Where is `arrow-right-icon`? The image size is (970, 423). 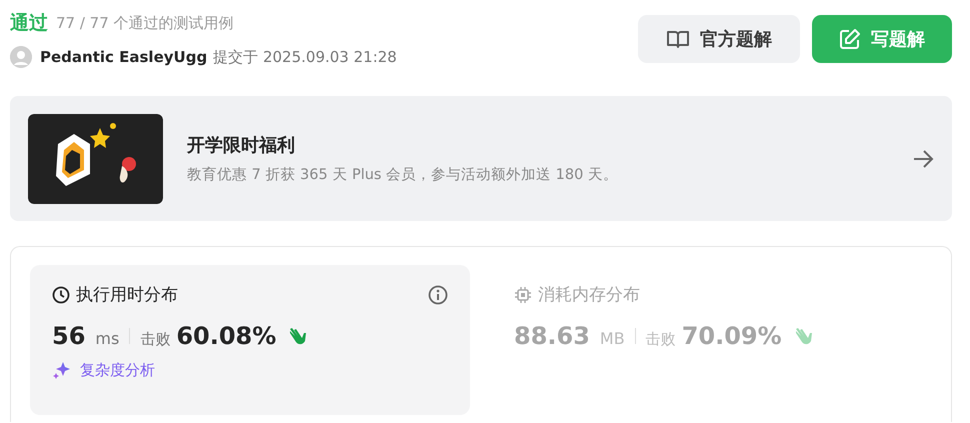 arrow-right-icon is located at coordinates (923, 158).